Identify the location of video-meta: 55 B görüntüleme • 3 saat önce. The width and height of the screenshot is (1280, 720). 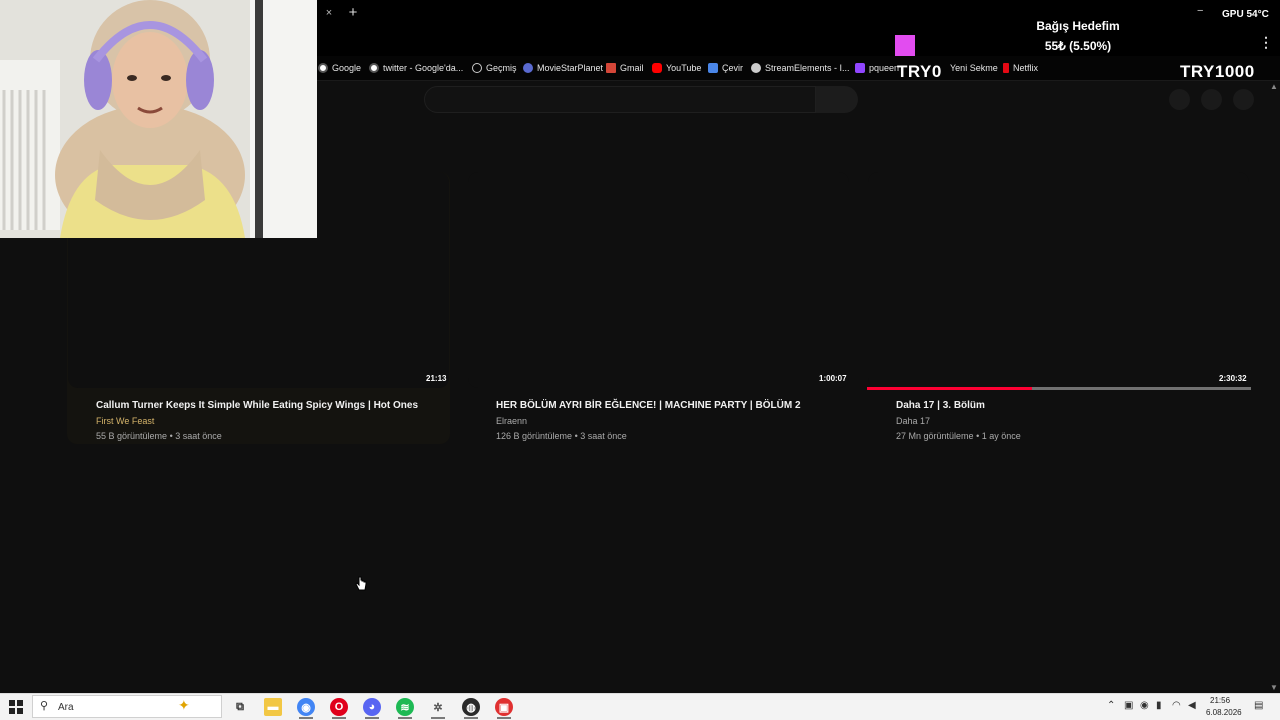
(159, 436).